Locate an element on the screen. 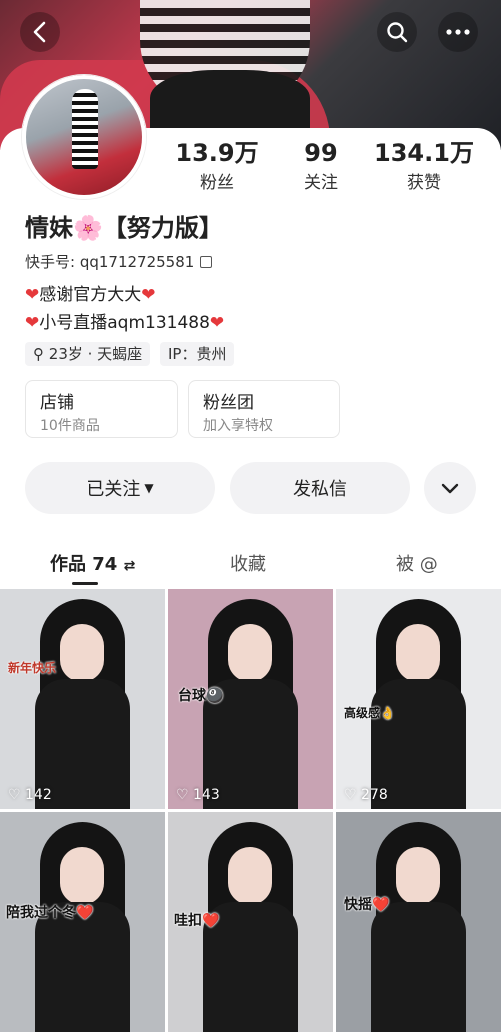 The height and width of the screenshot is (1032, 501). video-tile: 台球🎱 ♡ 143 is located at coordinates (250, 699).